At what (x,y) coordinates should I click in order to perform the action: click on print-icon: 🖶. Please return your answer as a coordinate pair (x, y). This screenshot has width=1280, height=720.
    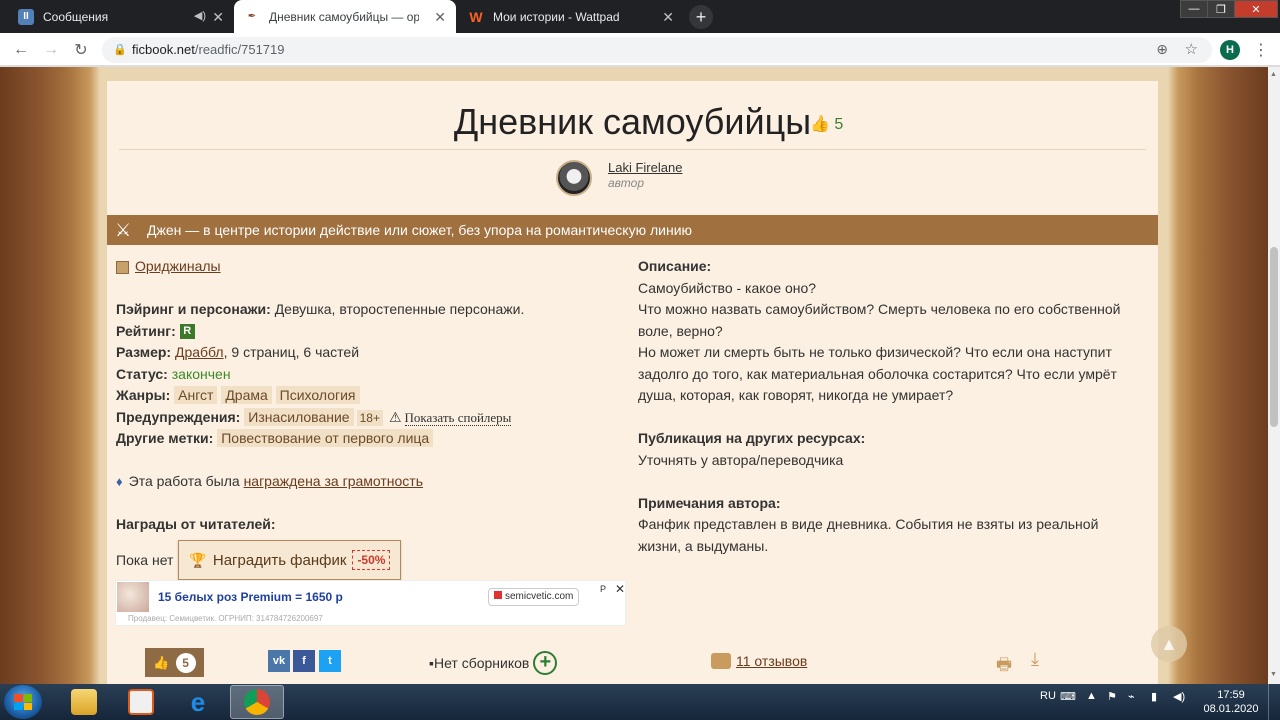
    Looking at the image, I should click on (1006, 663).